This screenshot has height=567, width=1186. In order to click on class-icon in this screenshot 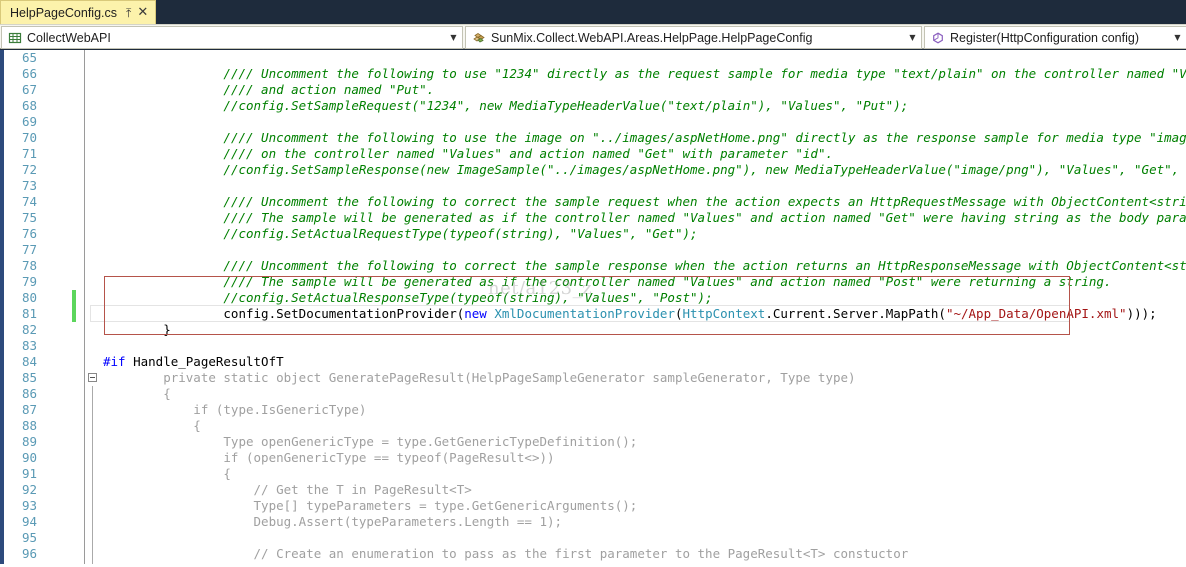, I will do `click(479, 38)`.